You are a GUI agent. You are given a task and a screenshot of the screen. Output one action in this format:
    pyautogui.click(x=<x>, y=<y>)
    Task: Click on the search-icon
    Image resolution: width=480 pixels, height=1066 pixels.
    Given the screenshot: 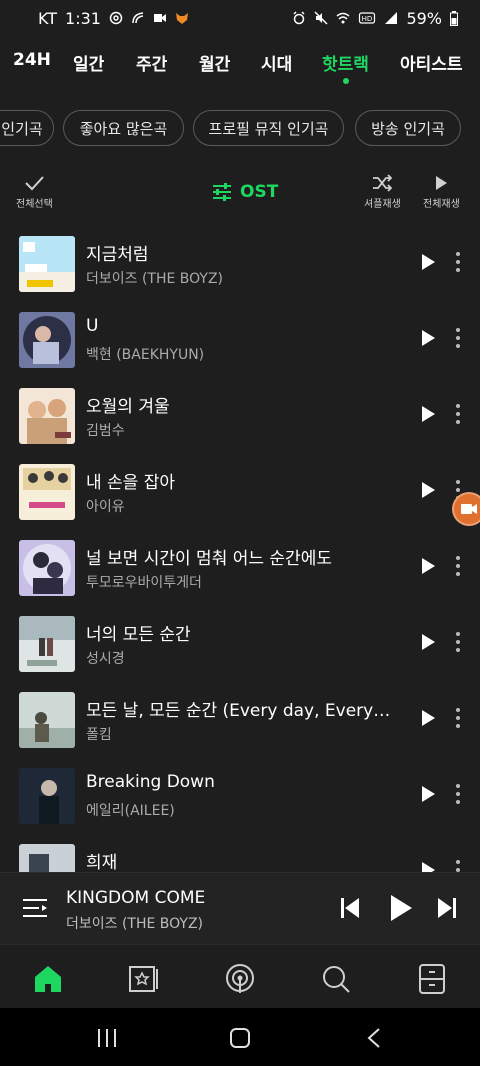 What is the action you would take?
    pyautogui.click(x=336, y=979)
    